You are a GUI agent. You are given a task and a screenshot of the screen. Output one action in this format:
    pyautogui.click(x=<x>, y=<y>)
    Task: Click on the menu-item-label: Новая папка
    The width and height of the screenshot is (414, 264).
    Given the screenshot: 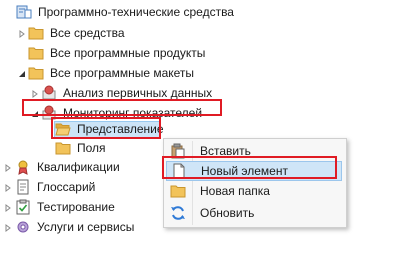 What is the action you would take?
    pyautogui.click(x=235, y=191)
    